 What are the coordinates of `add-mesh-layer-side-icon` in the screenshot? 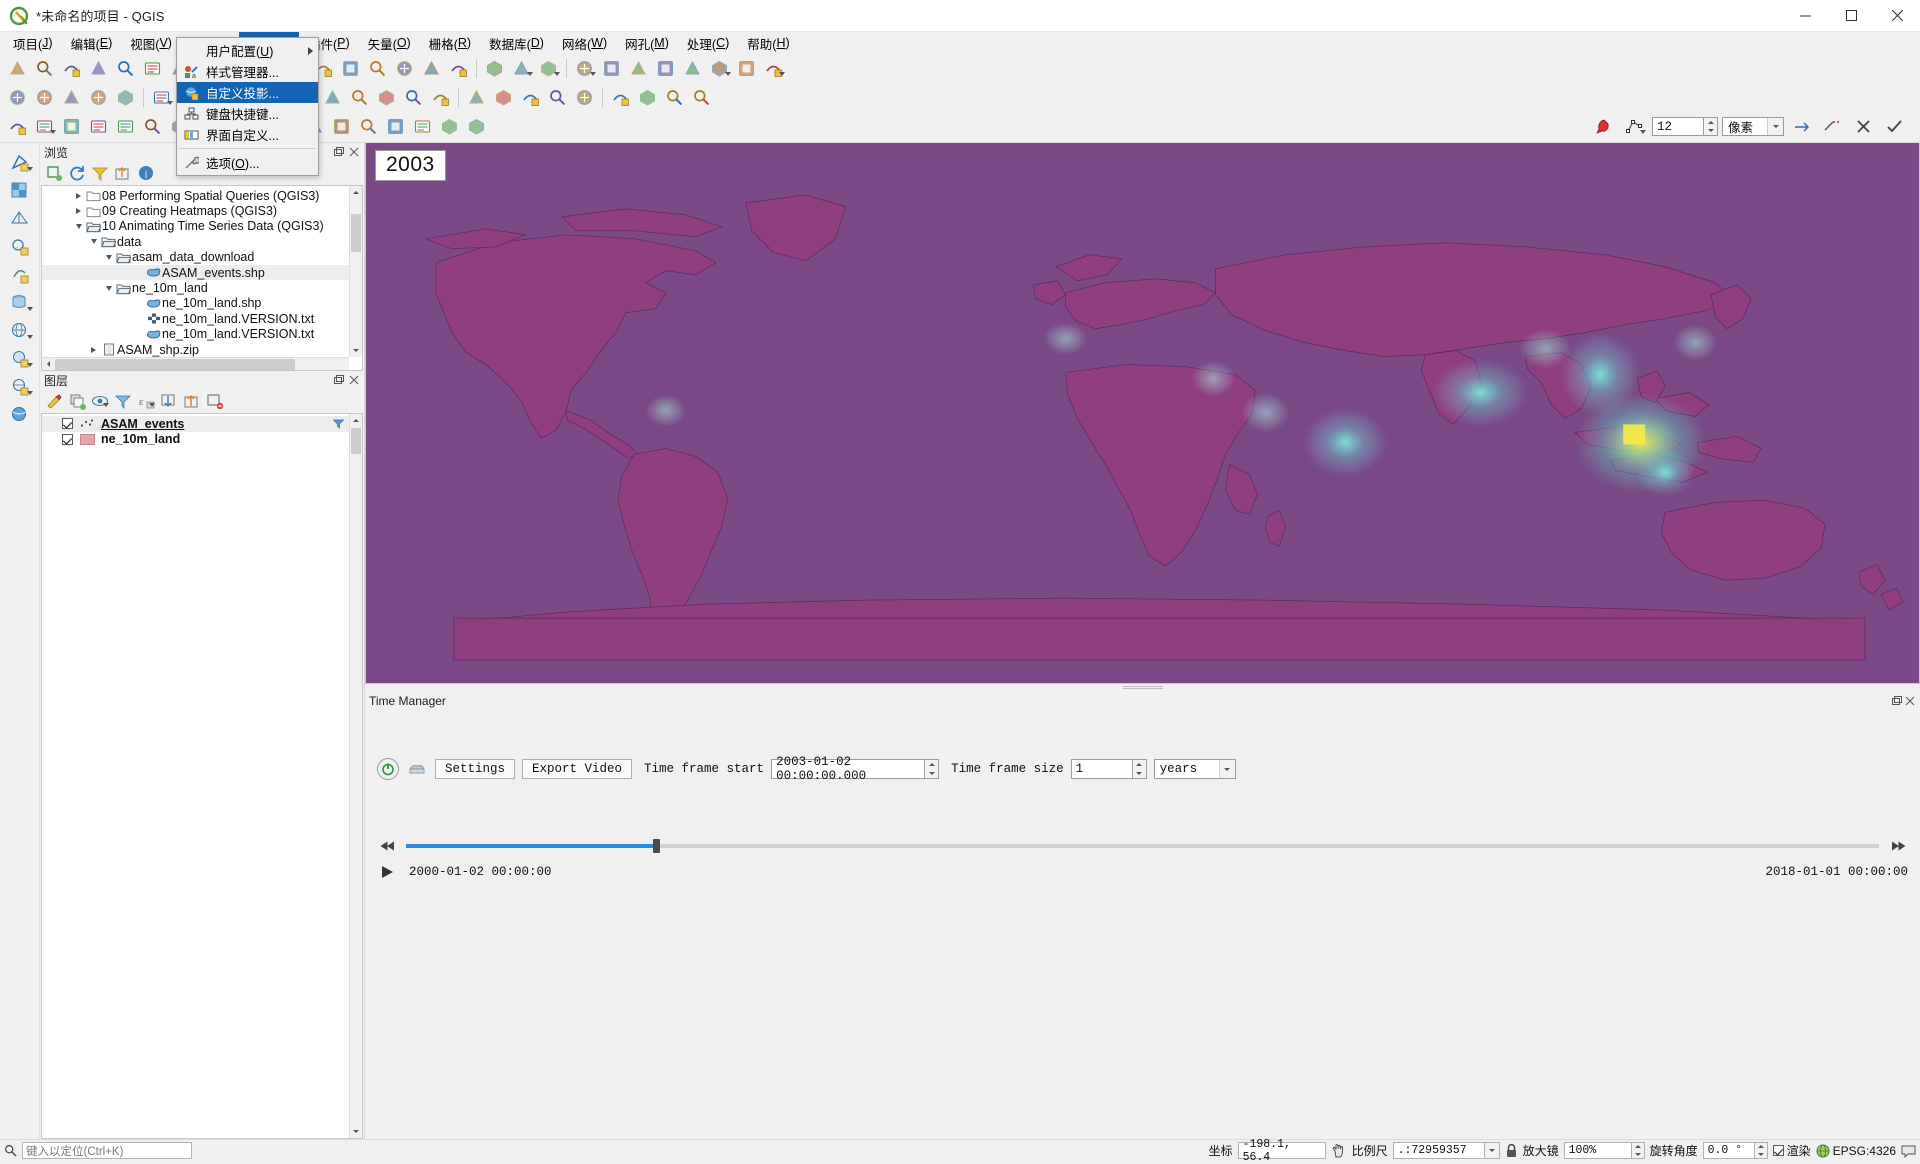 It's located at (20, 218).